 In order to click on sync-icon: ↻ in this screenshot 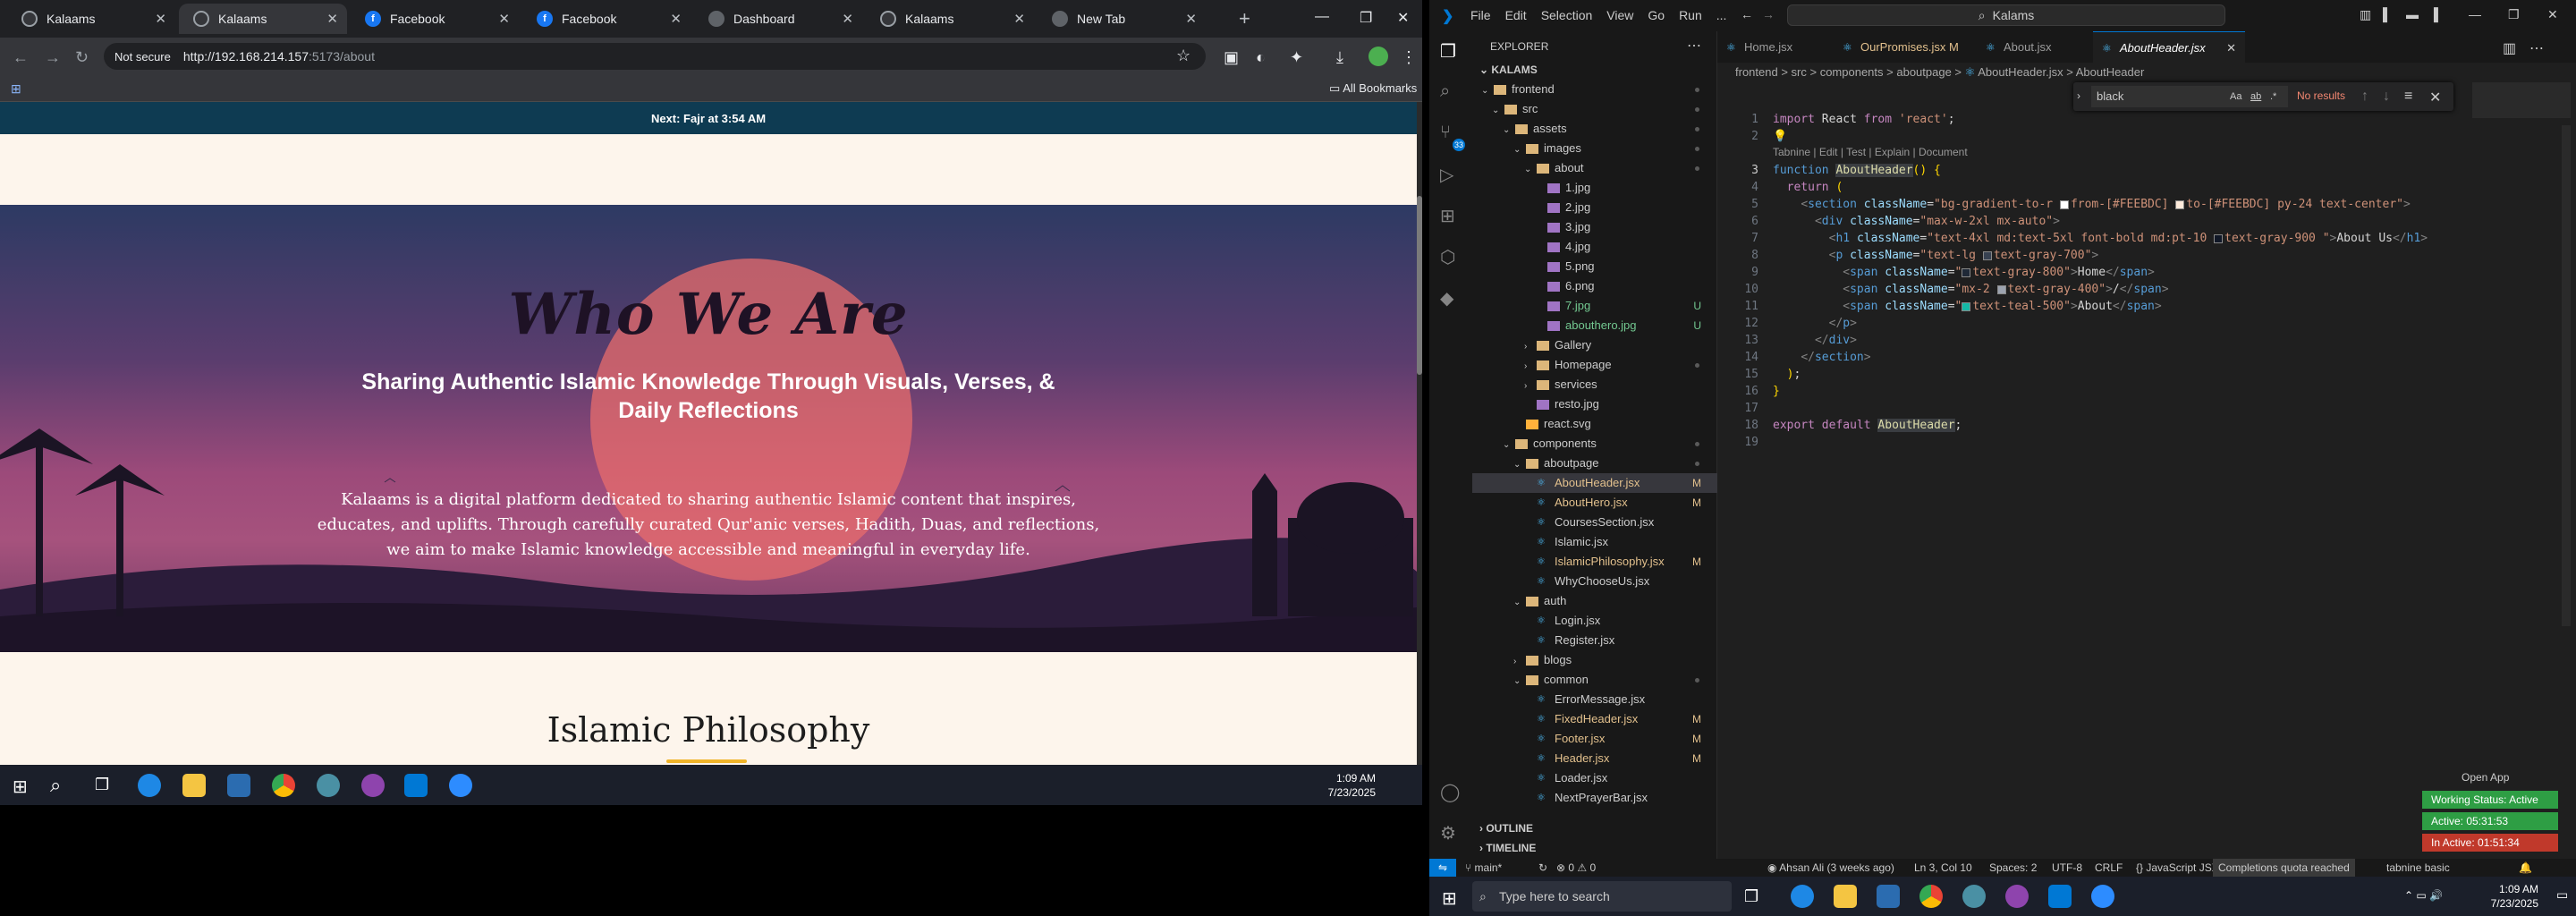, I will do `click(1542, 868)`.